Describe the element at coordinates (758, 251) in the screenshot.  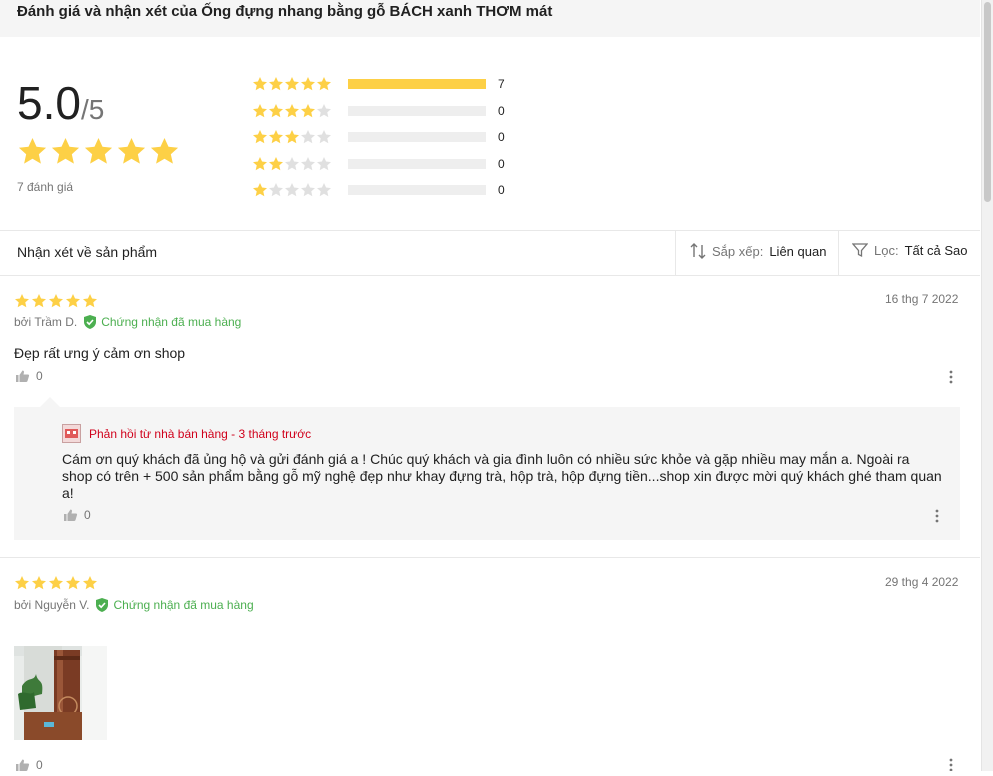
I see `sort-control: Sắp xếp: Liên quan` at that location.